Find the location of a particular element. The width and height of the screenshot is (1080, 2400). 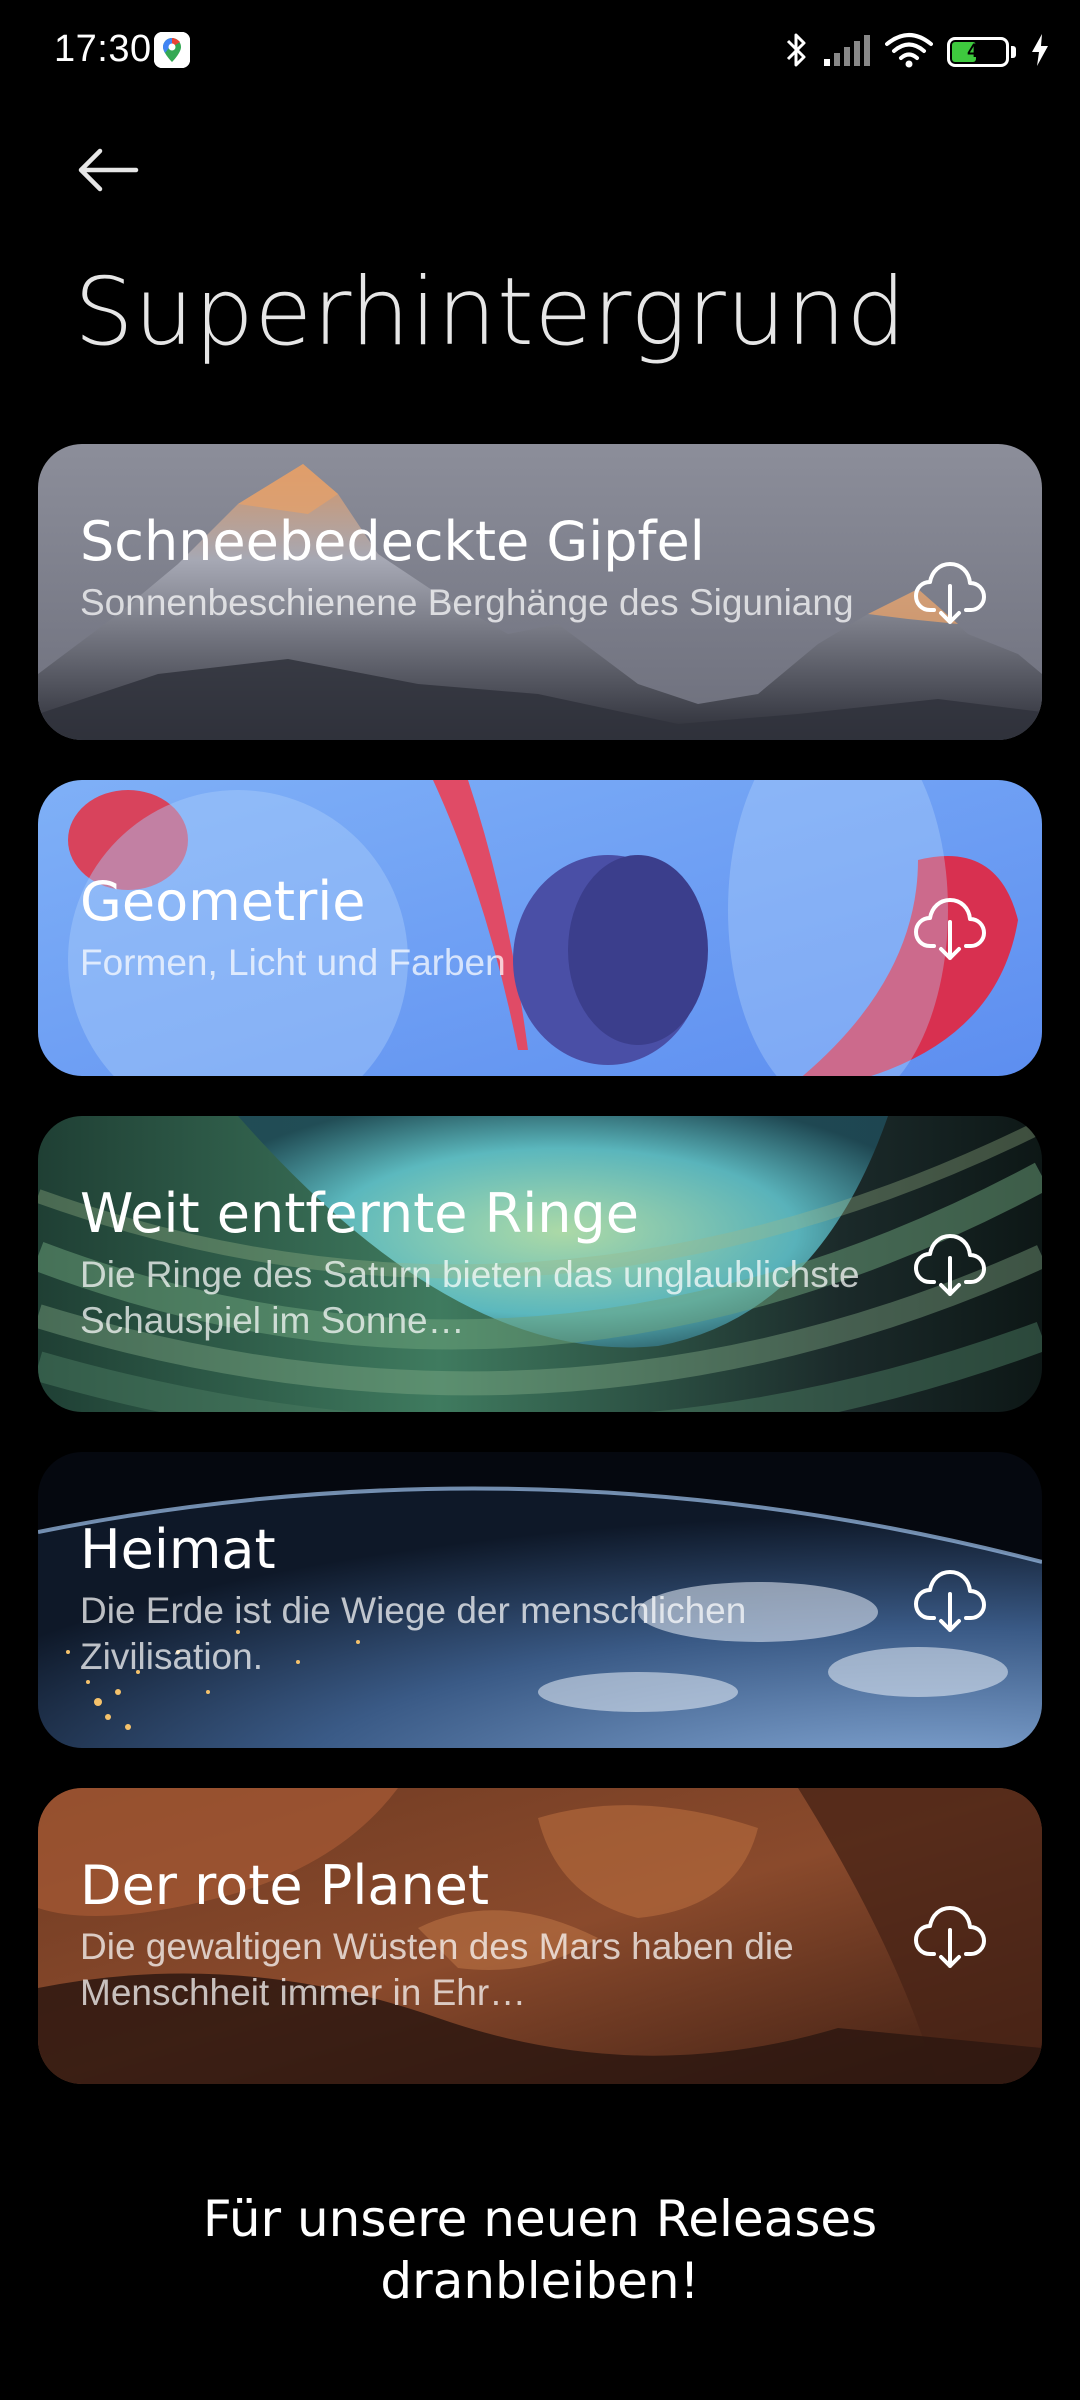

signal-icon is located at coordinates (847, 52).